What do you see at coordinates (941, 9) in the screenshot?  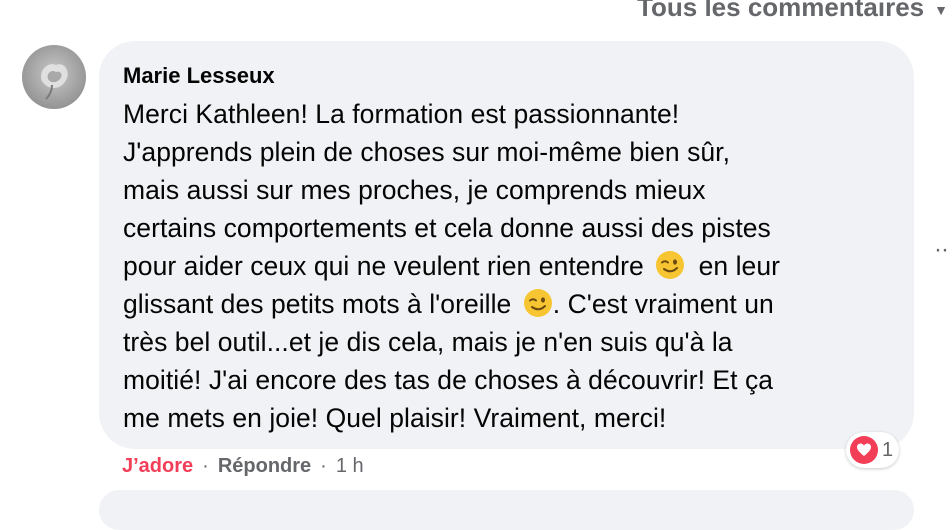 I see `chevron-down-icon: ▼` at bounding box center [941, 9].